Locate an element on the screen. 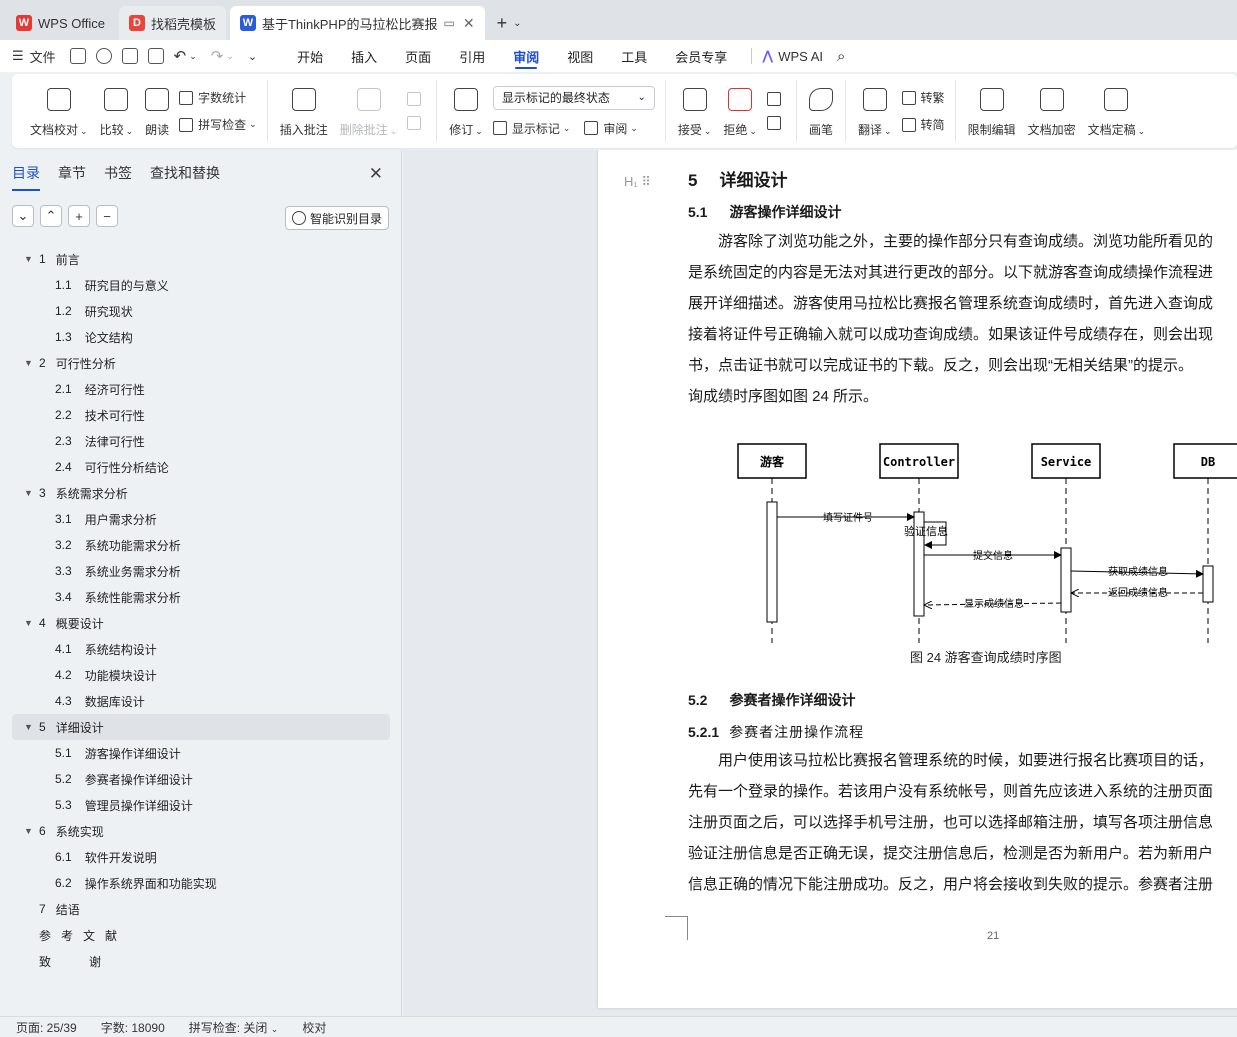  word-count-button: 字数统计 is located at coordinates (218, 97).